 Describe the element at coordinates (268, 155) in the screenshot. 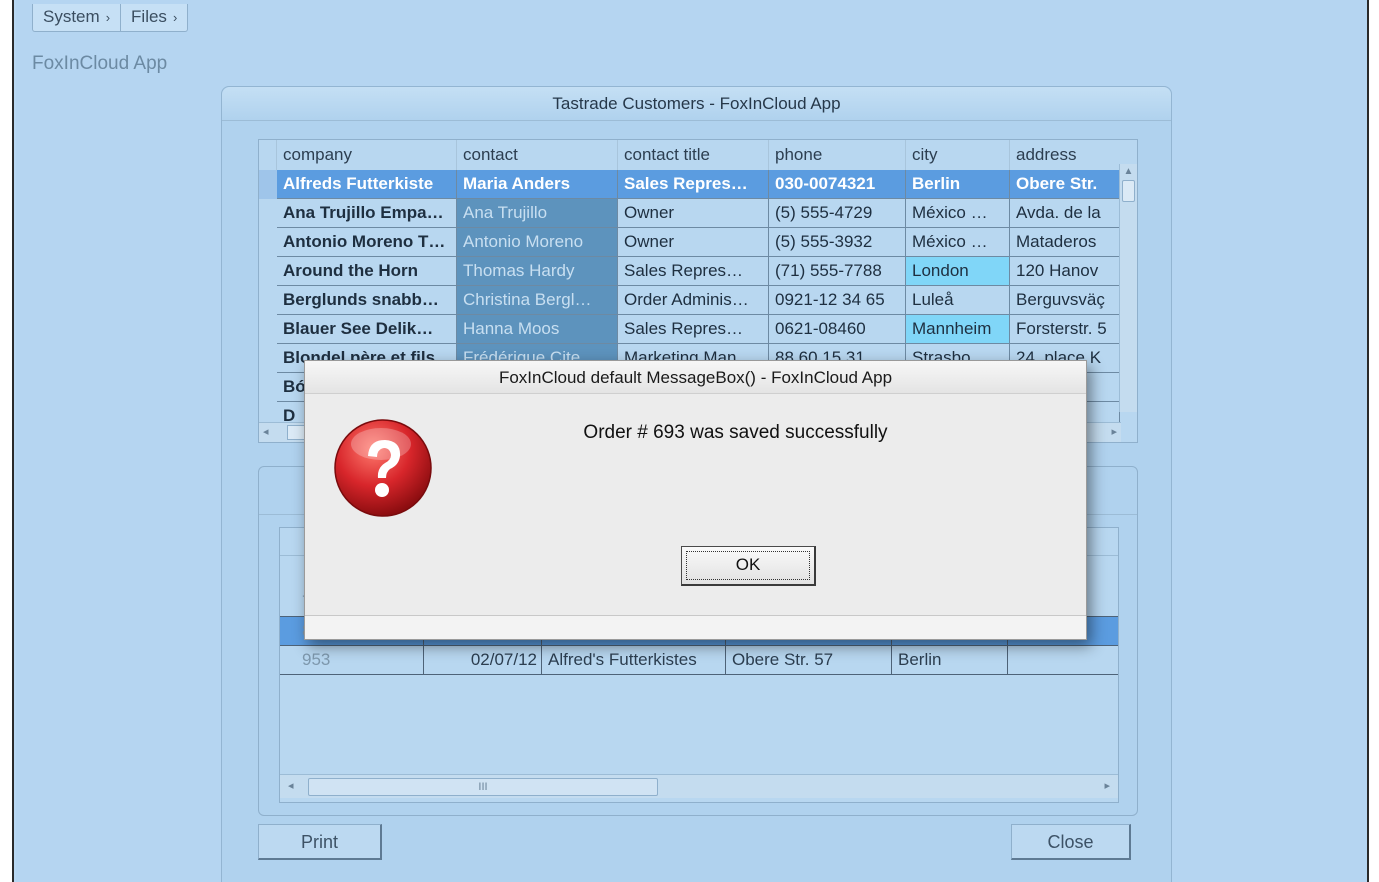

I see `row-selector-header` at that location.